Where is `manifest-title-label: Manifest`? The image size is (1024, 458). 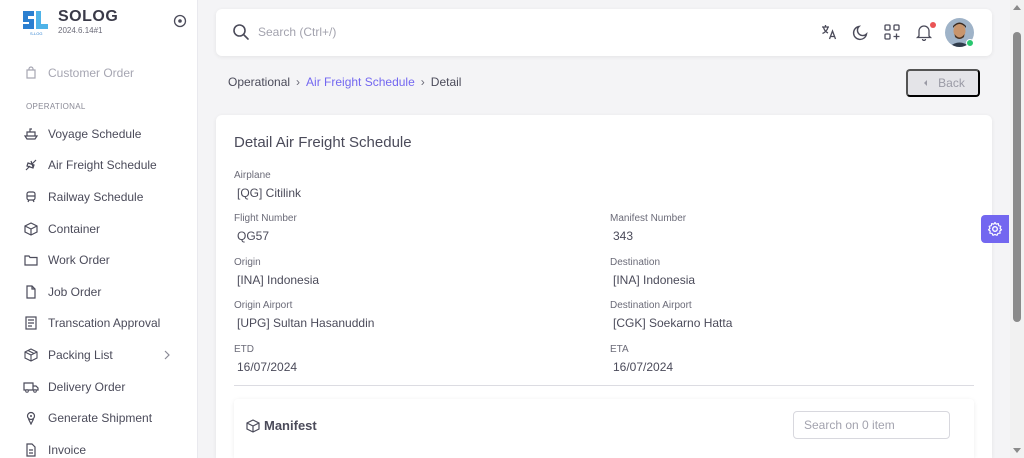 manifest-title-label: Manifest is located at coordinates (290, 425).